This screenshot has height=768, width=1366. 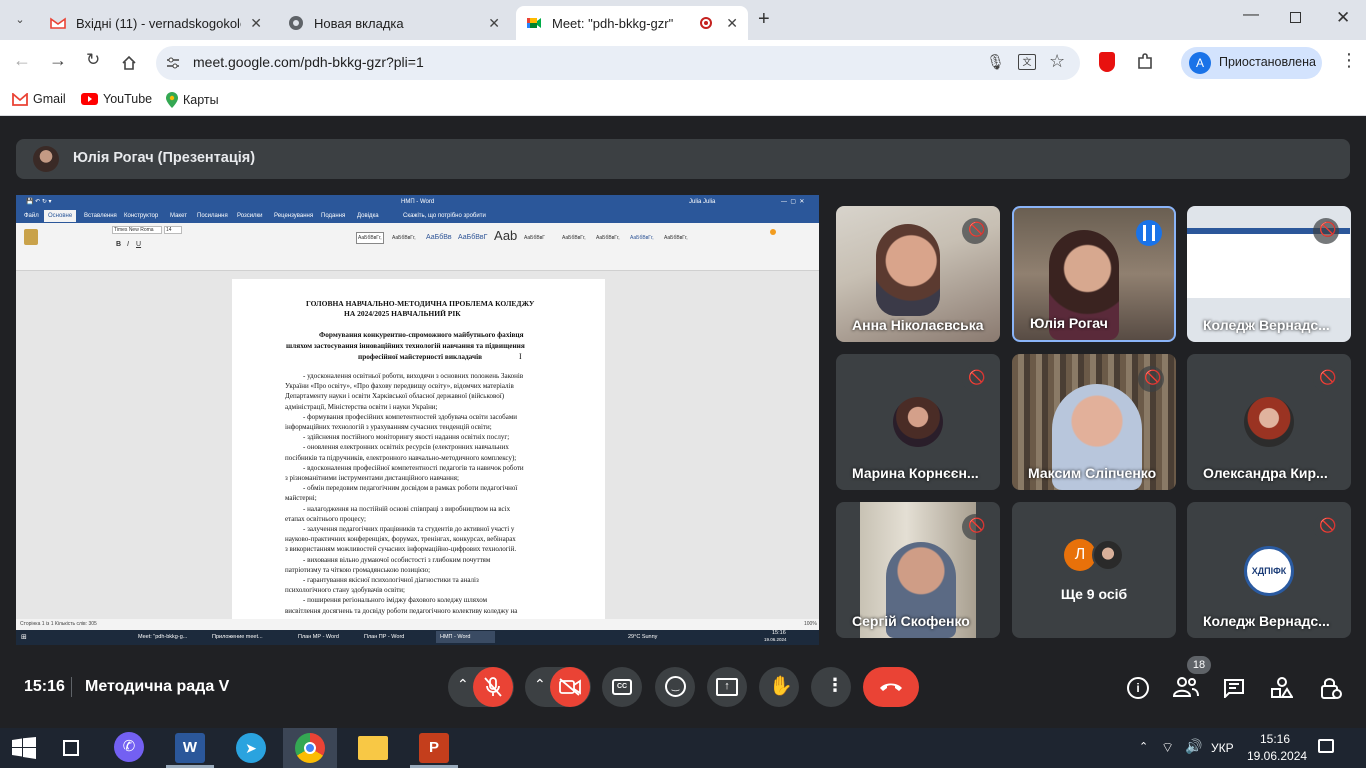 What do you see at coordinates (192, 100) in the screenshot?
I see `bookmark-maps: Карты` at bounding box center [192, 100].